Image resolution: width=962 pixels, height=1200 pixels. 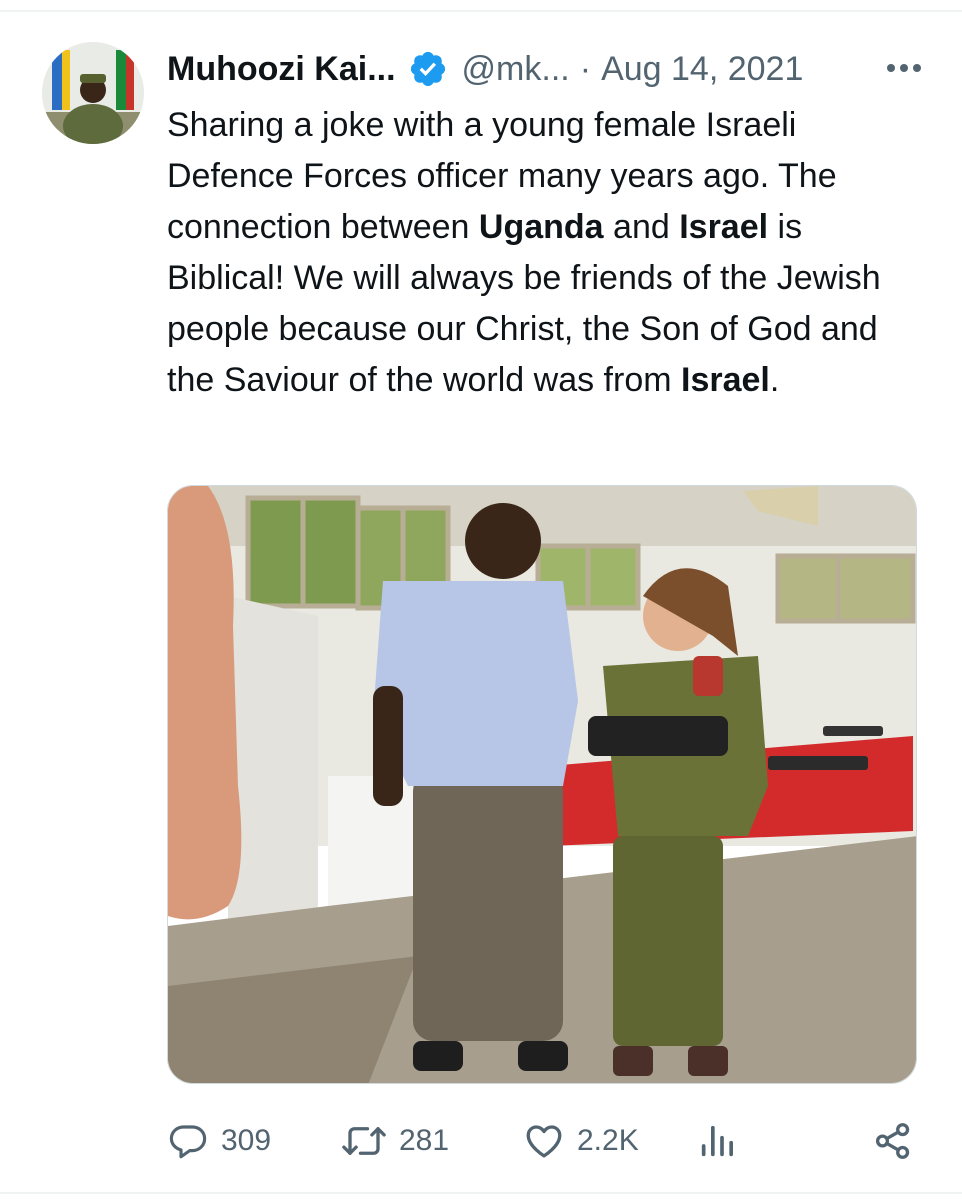 I want to click on repost-count: 281, so click(x=424, y=1140).